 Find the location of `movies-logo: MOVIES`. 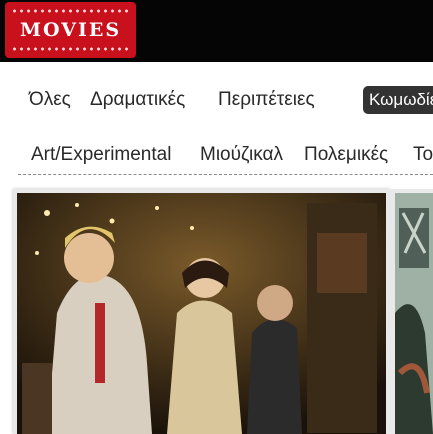

movies-logo: MOVIES is located at coordinates (70, 30).